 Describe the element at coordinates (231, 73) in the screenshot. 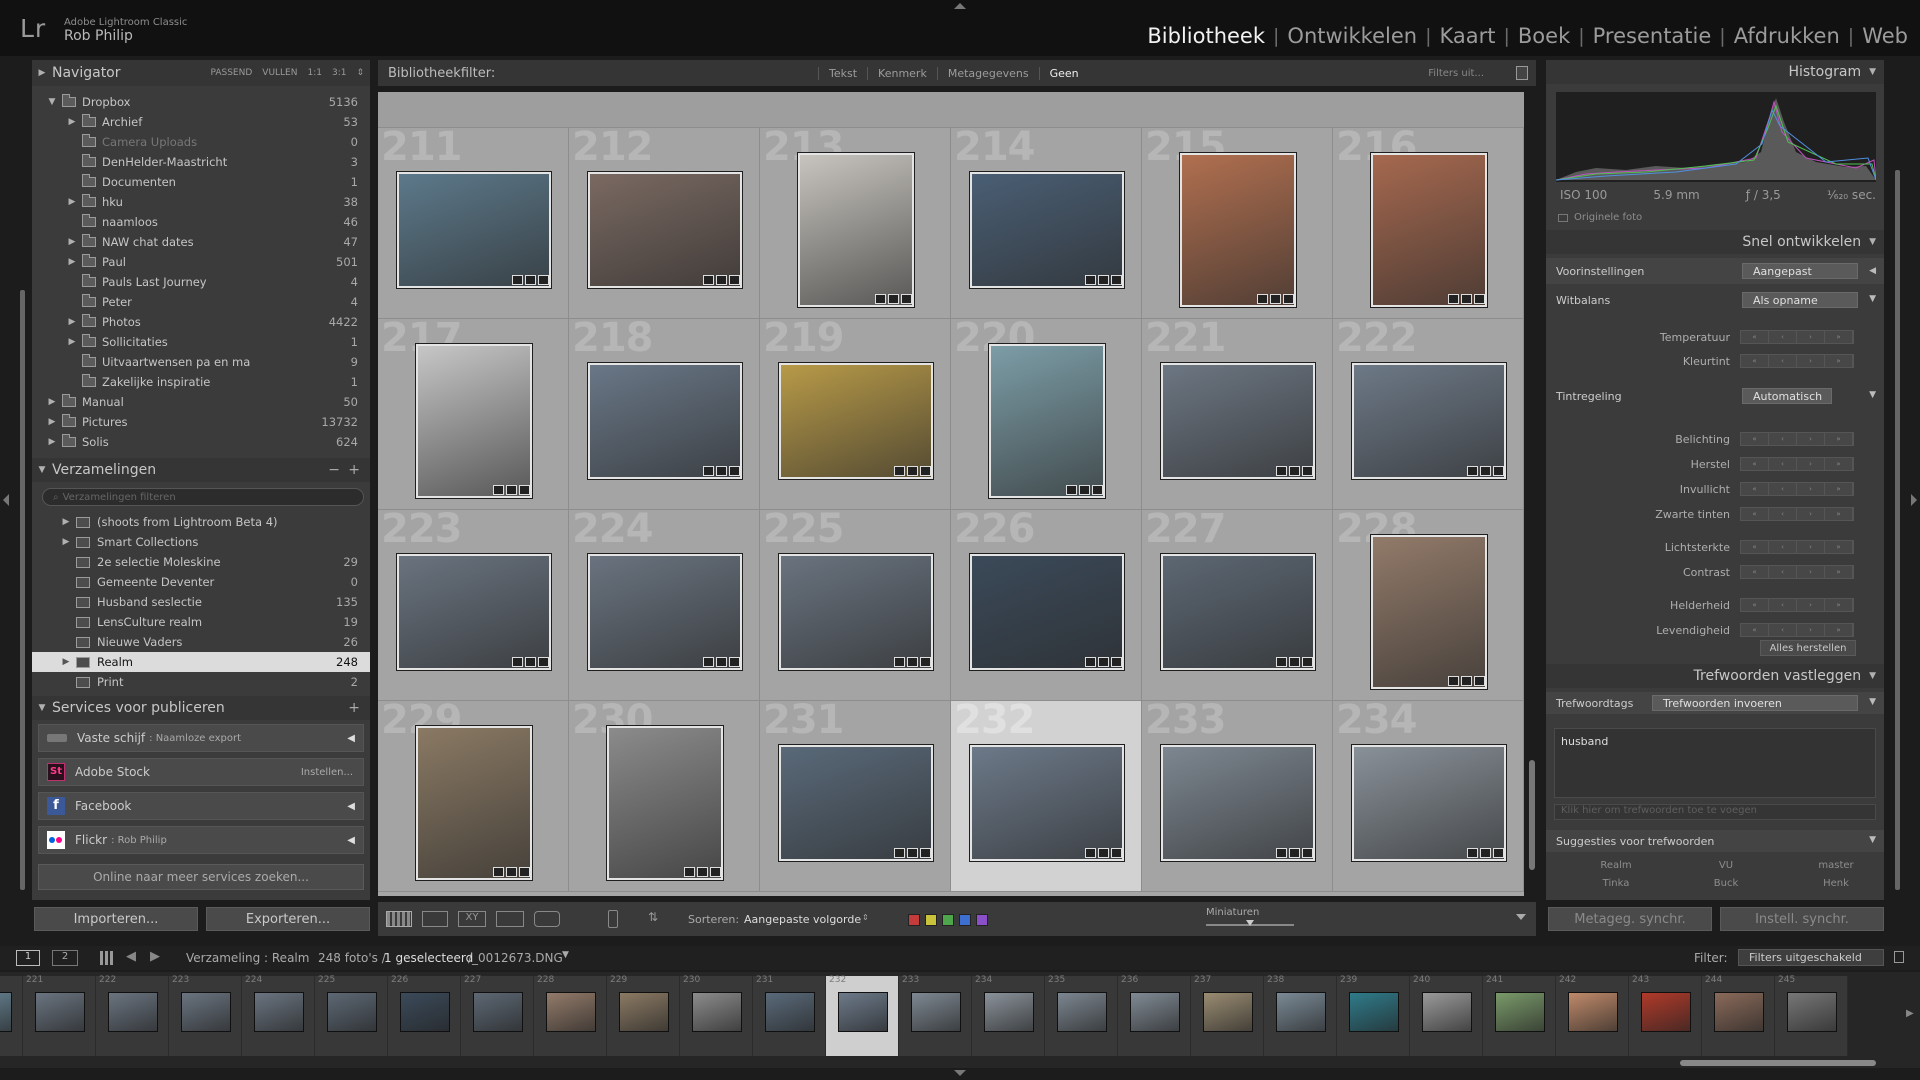

I see `zoom-fit: PASSEND` at that location.